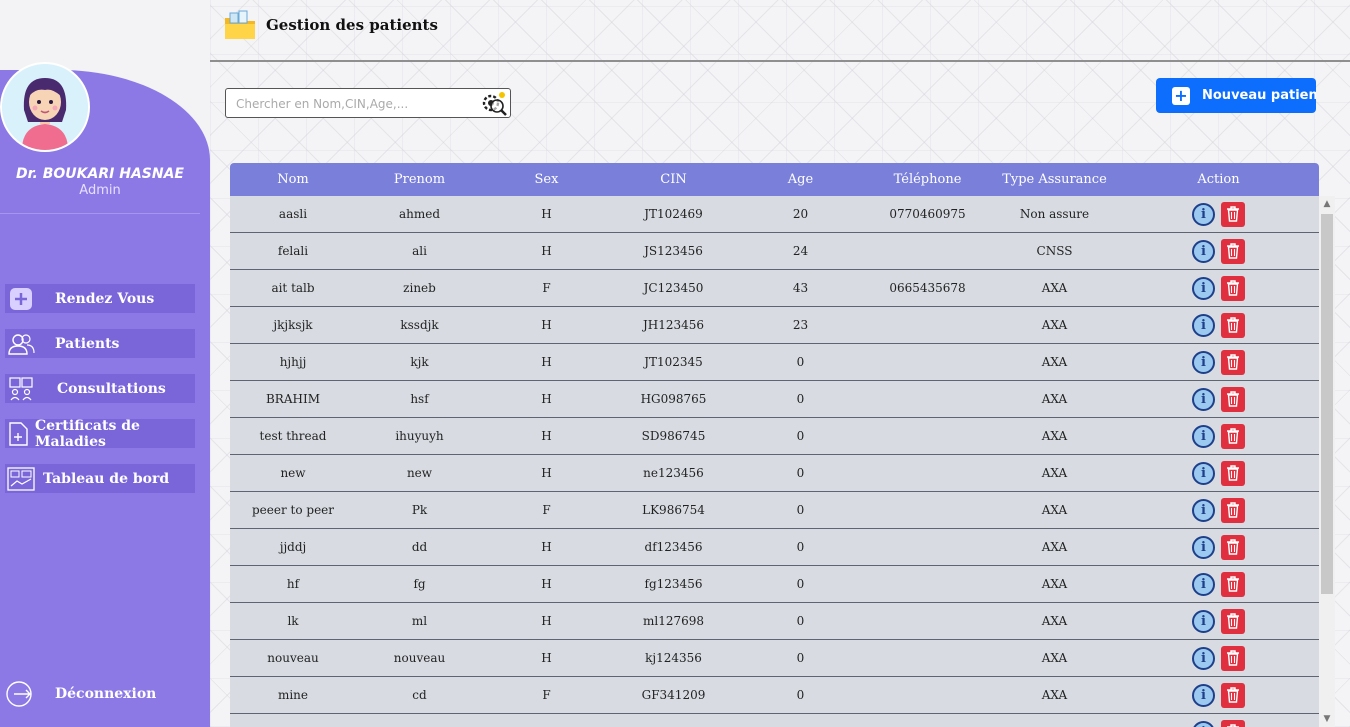  I want to click on cell-prenom: ahmed, so click(419, 214).